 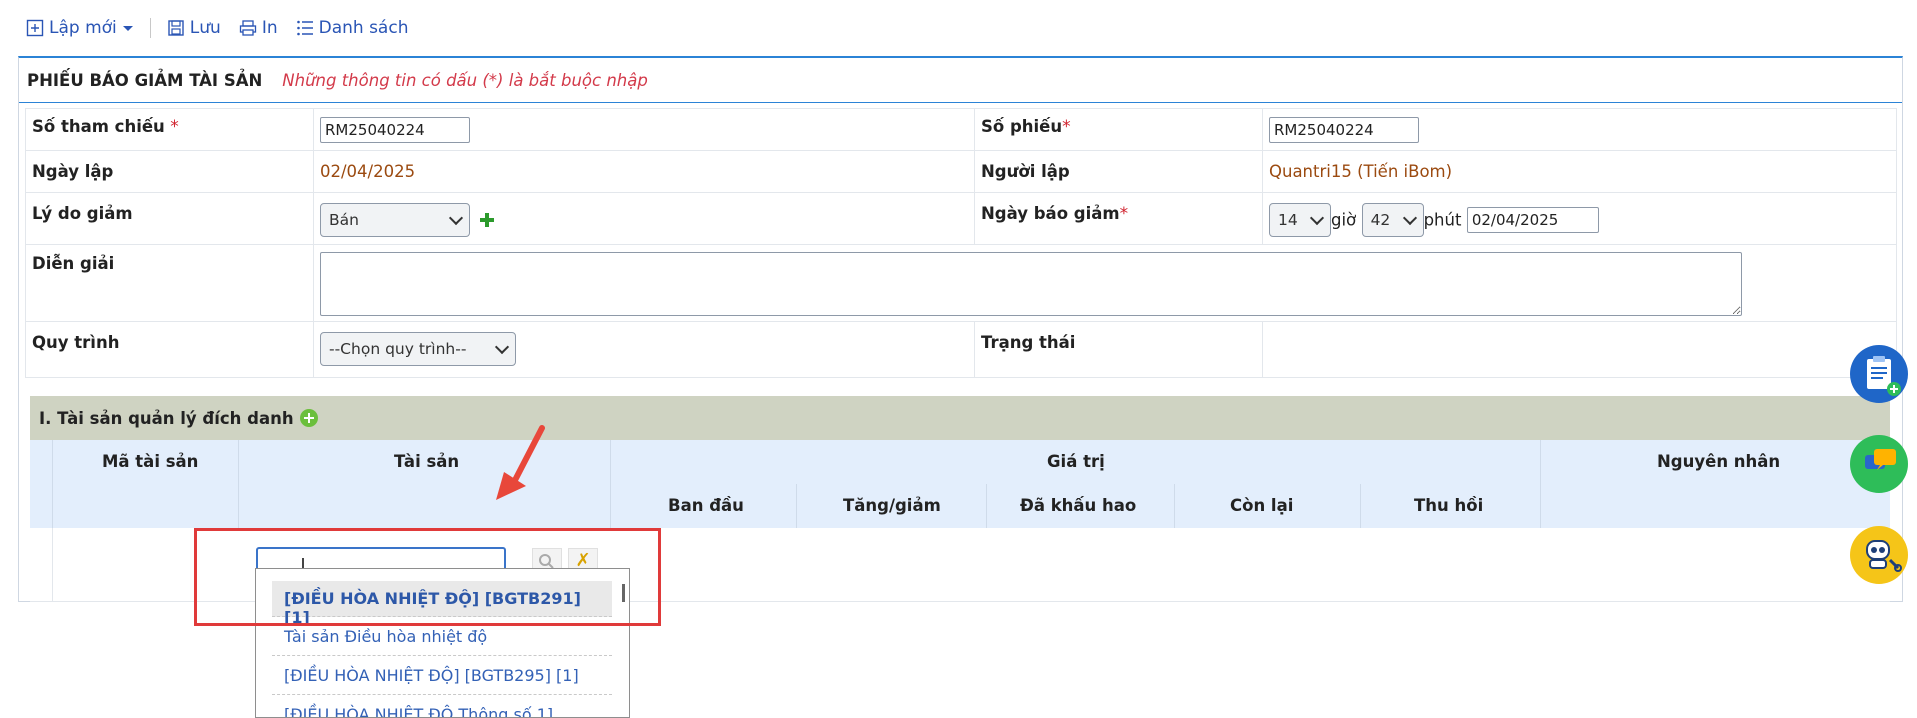 I want to click on highlight-box, so click(x=427, y=577).